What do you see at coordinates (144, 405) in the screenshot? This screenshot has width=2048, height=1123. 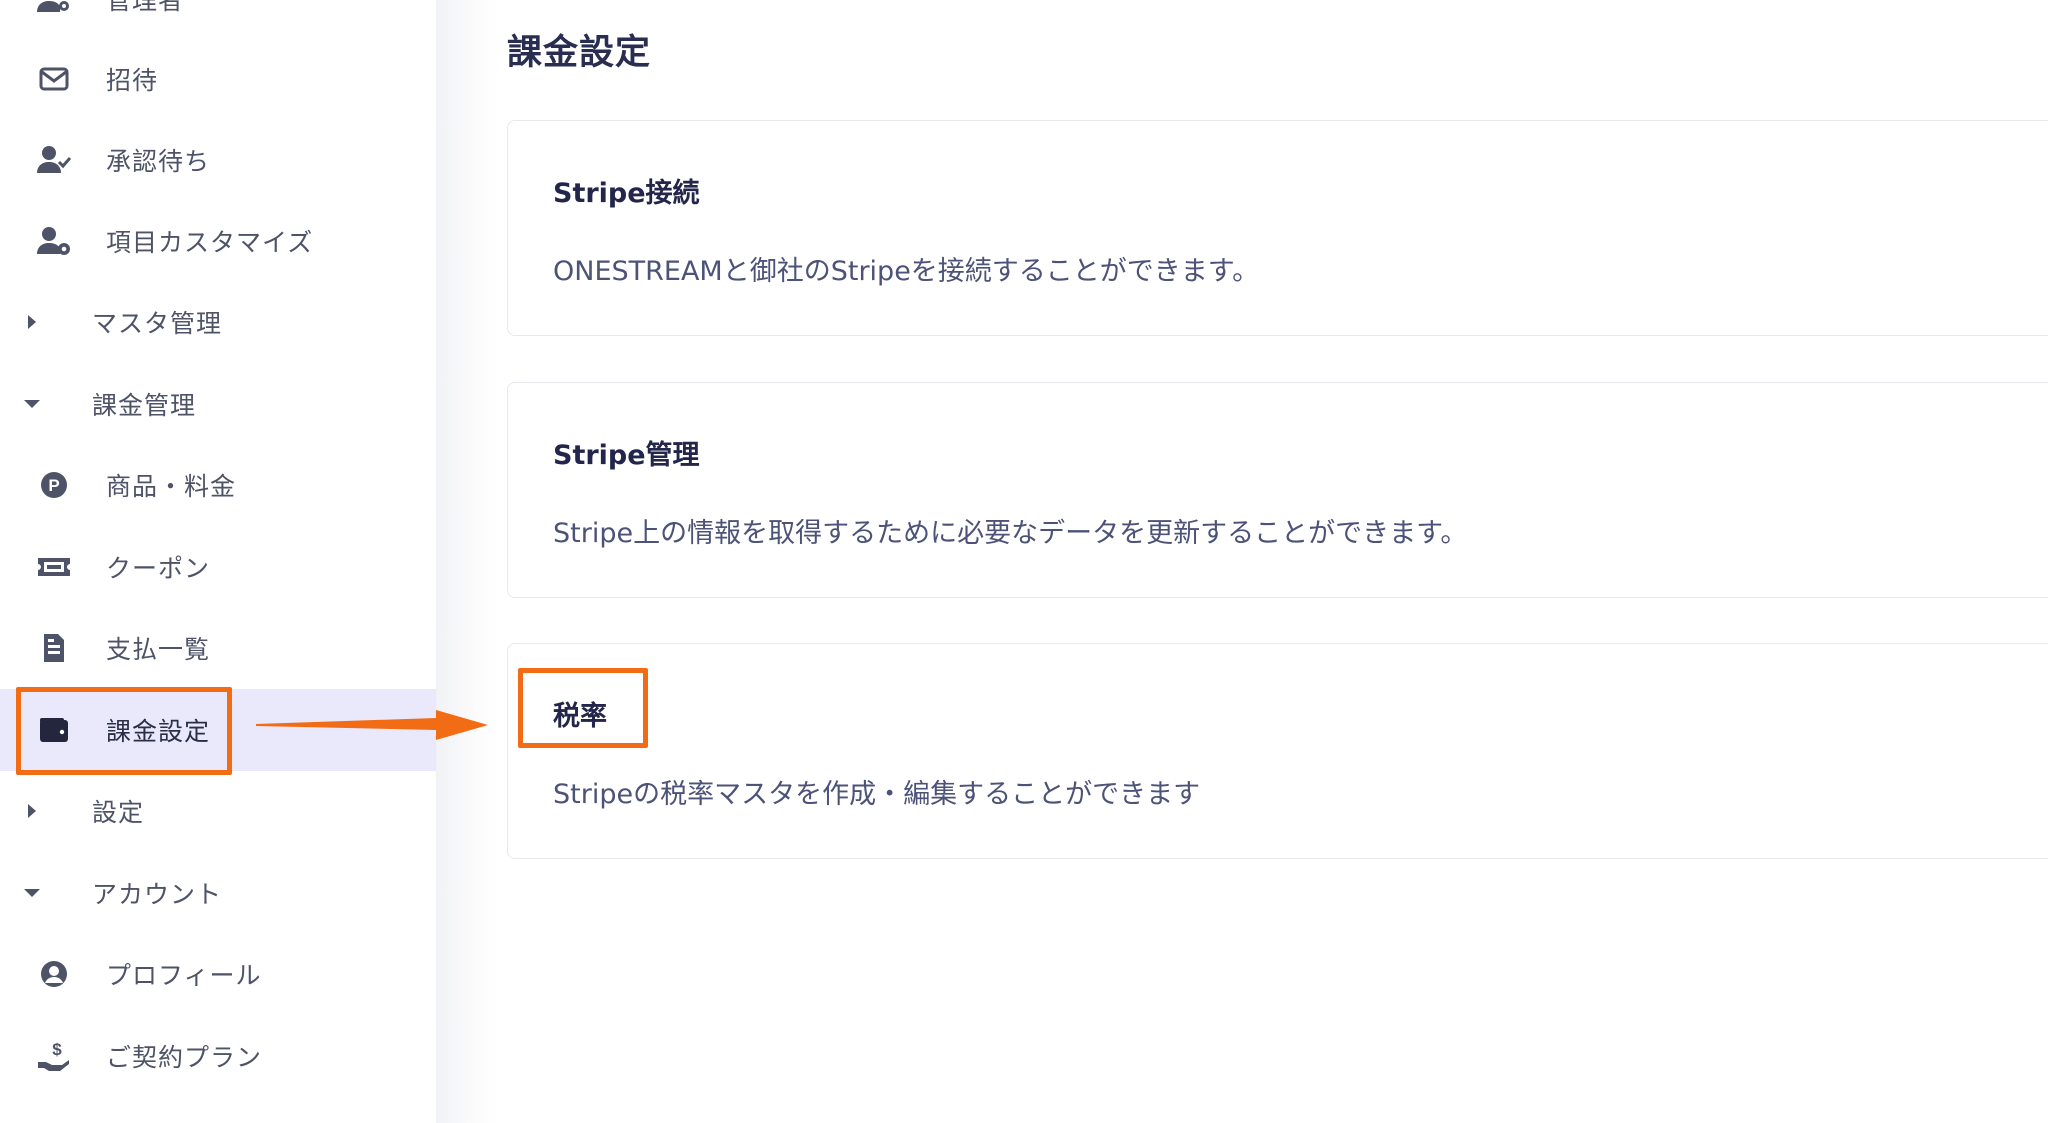 I see `sidebar-group-label: 課金管理` at bounding box center [144, 405].